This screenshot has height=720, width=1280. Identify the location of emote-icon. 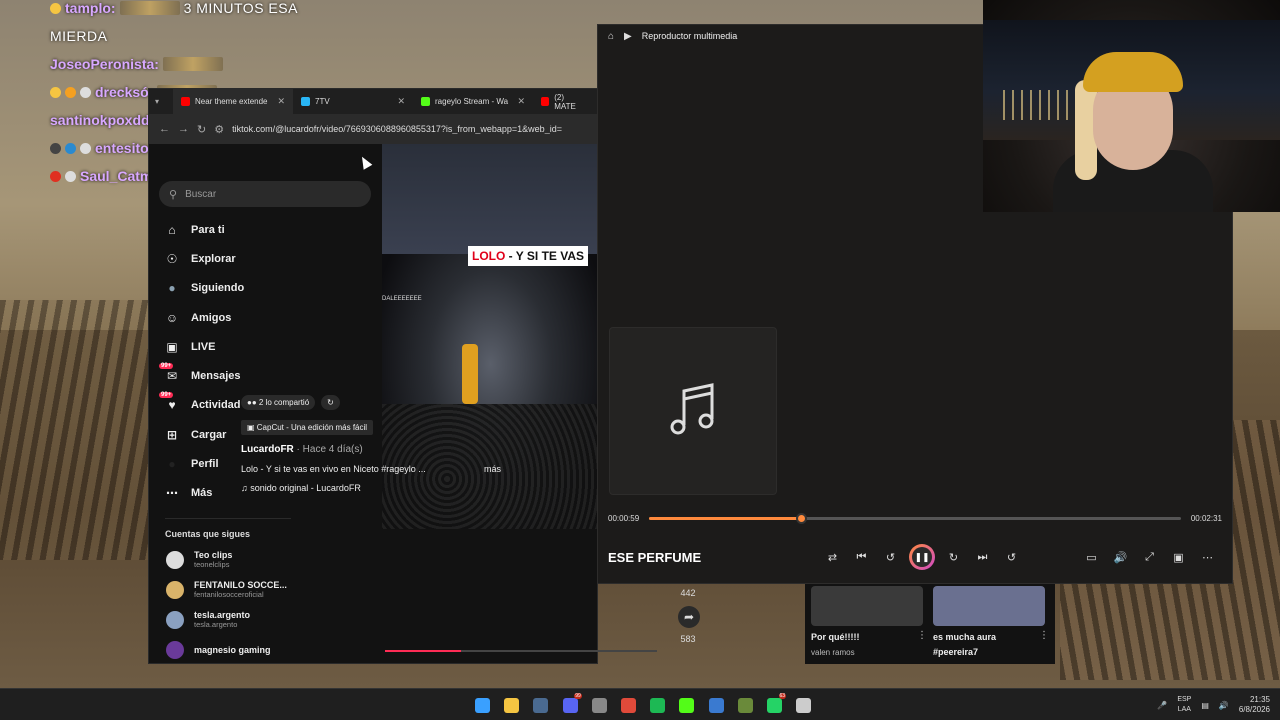
(192, 64).